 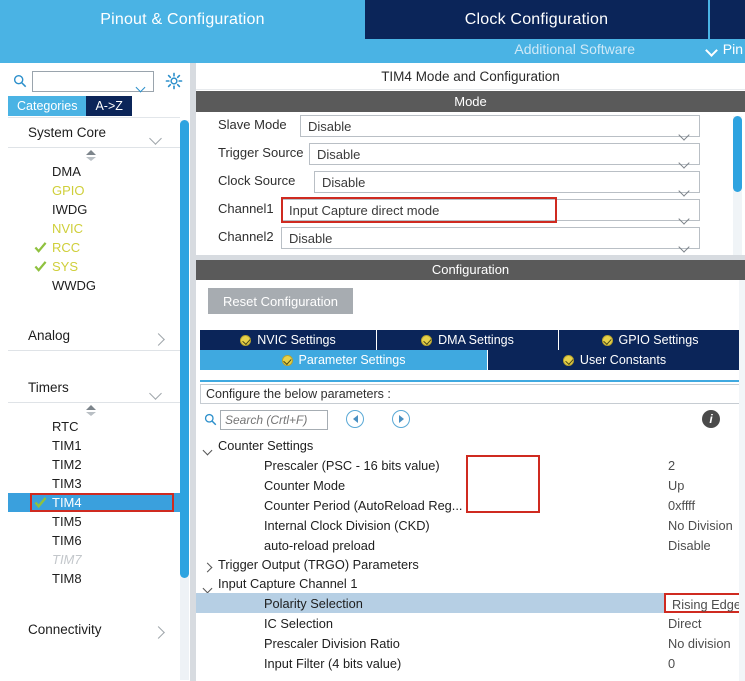 I want to click on sidebar-search-input, so click(x=93, y=81).